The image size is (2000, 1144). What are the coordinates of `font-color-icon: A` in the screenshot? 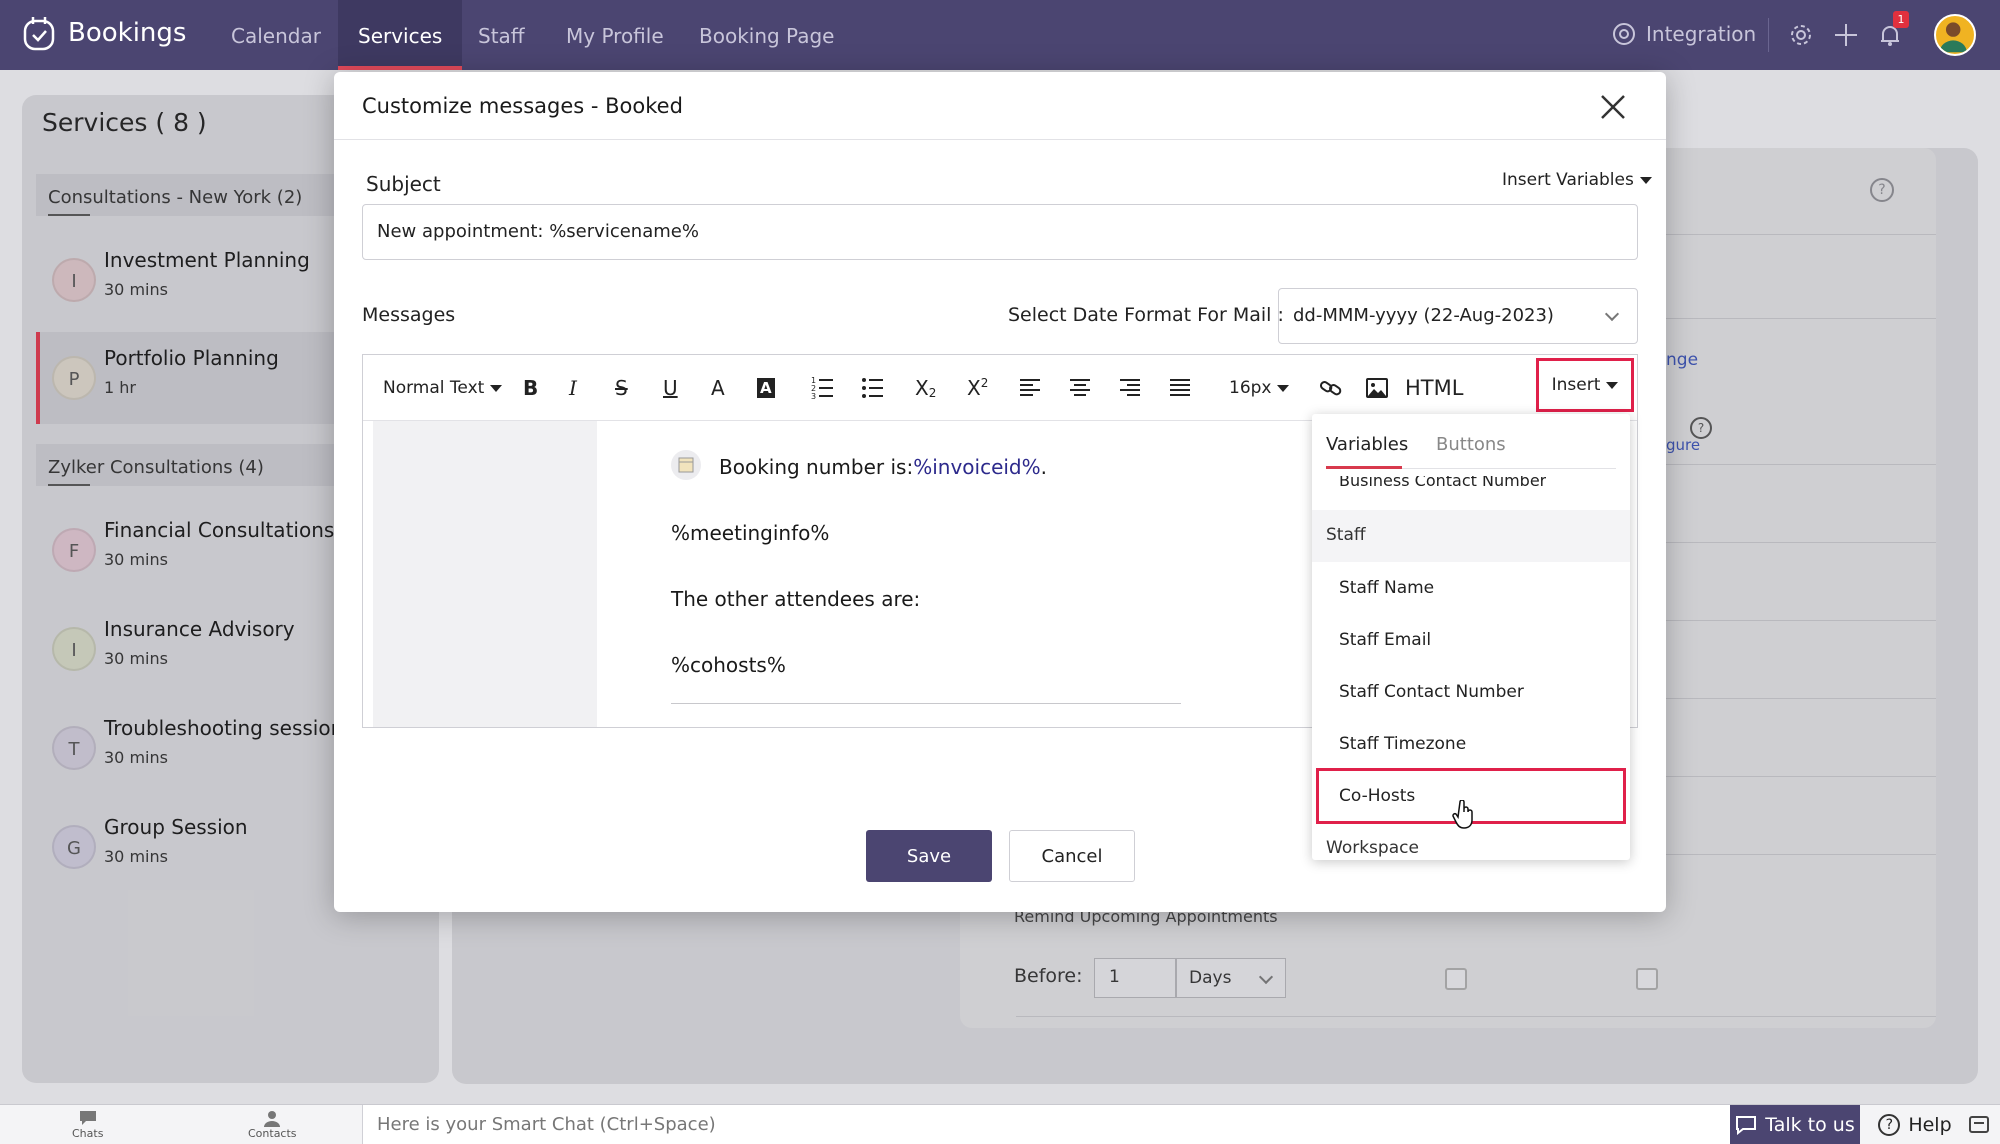 It's located at (718, 388).